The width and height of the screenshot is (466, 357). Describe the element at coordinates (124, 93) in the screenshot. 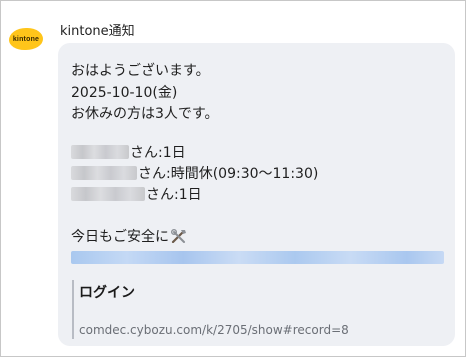

I see `date-text: 2025-10-10(金)` at that location.